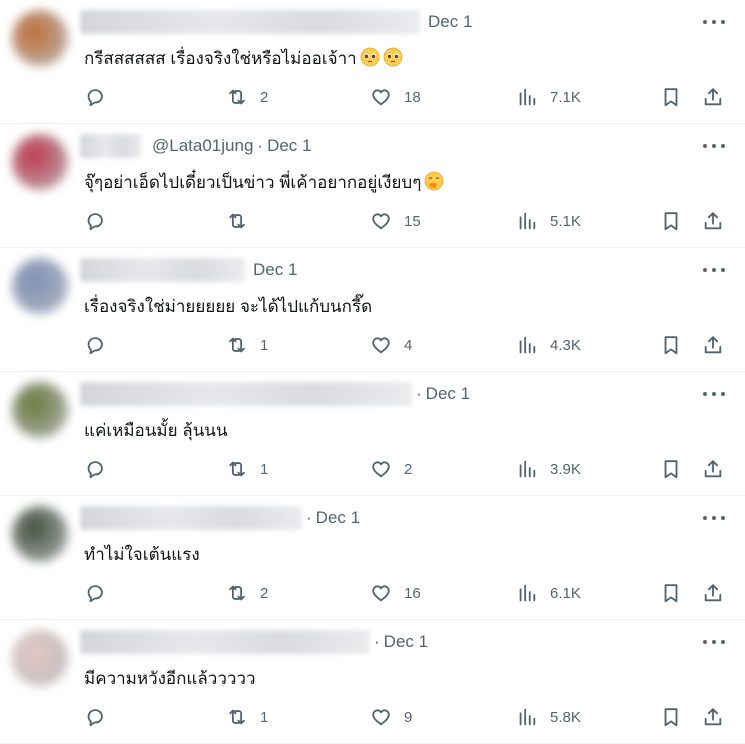 The image size is (745, 744). I want to click on action-bar: 1 9 5.8K, so click(407, 717).